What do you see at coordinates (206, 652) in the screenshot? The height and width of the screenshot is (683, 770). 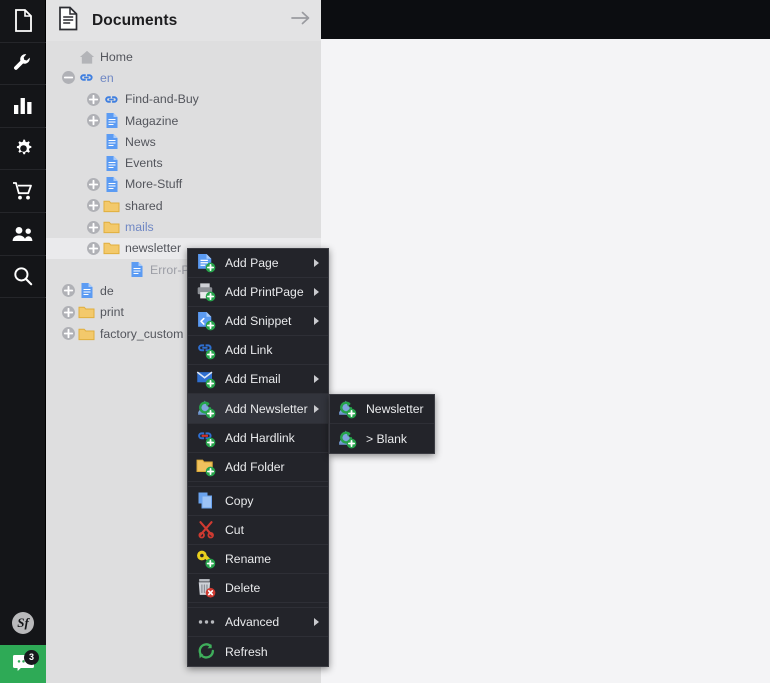 I see `refresh-icon` at bounding box center [206, 652].